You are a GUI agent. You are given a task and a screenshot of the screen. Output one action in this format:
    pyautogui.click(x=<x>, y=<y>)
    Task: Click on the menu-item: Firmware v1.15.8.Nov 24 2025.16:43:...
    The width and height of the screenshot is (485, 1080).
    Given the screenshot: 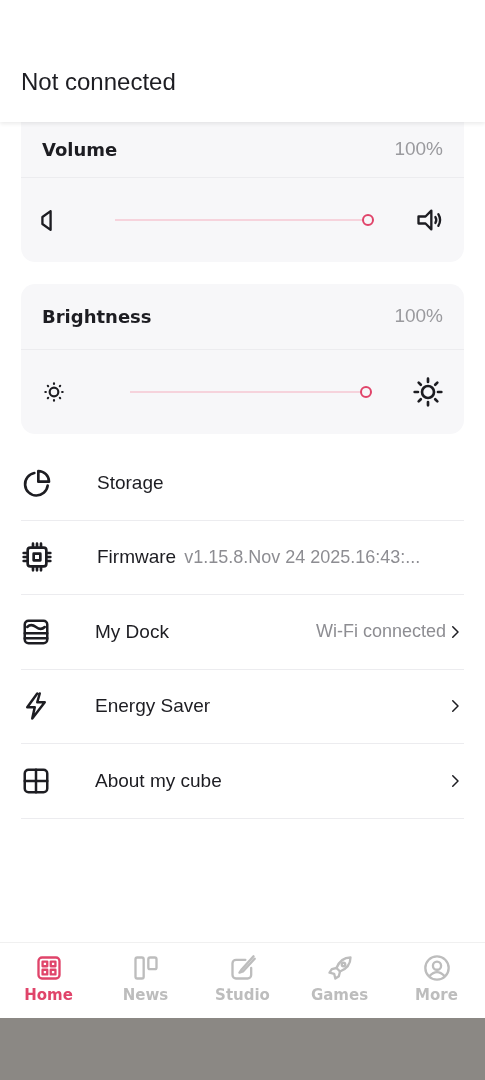 What is the action you would take?
    pyautogui.click(x=242, y=557)
    